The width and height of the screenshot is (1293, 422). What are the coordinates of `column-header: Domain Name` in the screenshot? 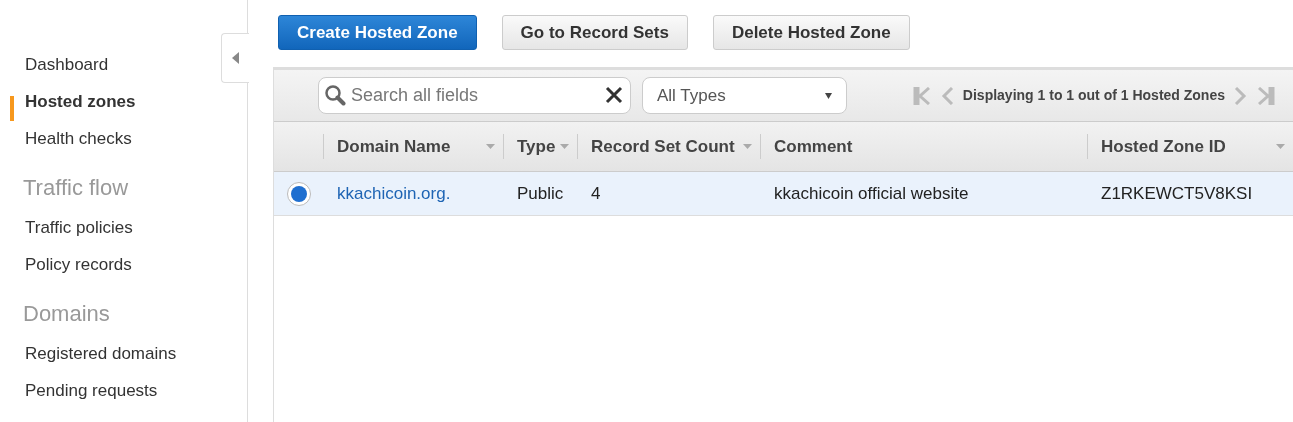 It's located at (394, 146).